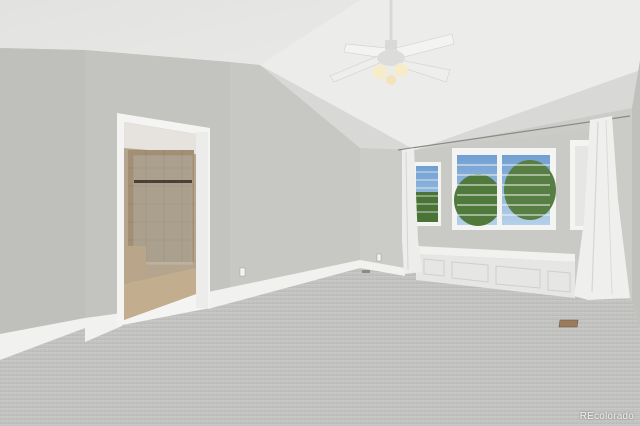  Describe the element at coordinates (606, 416) in the screenshot. I see `watermark: REcolorado` at that location.